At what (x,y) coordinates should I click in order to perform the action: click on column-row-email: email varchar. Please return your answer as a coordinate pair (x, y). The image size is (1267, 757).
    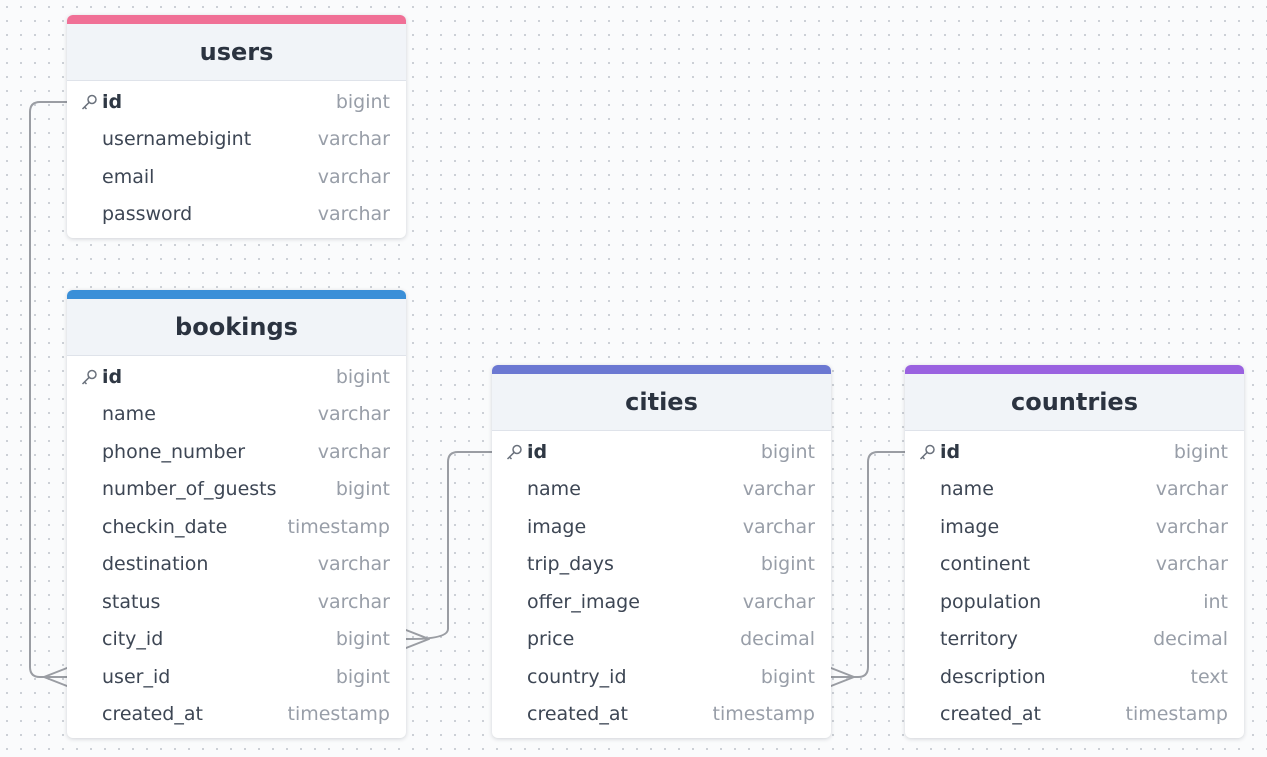
    Looking at the image, I should click on (236, 177).